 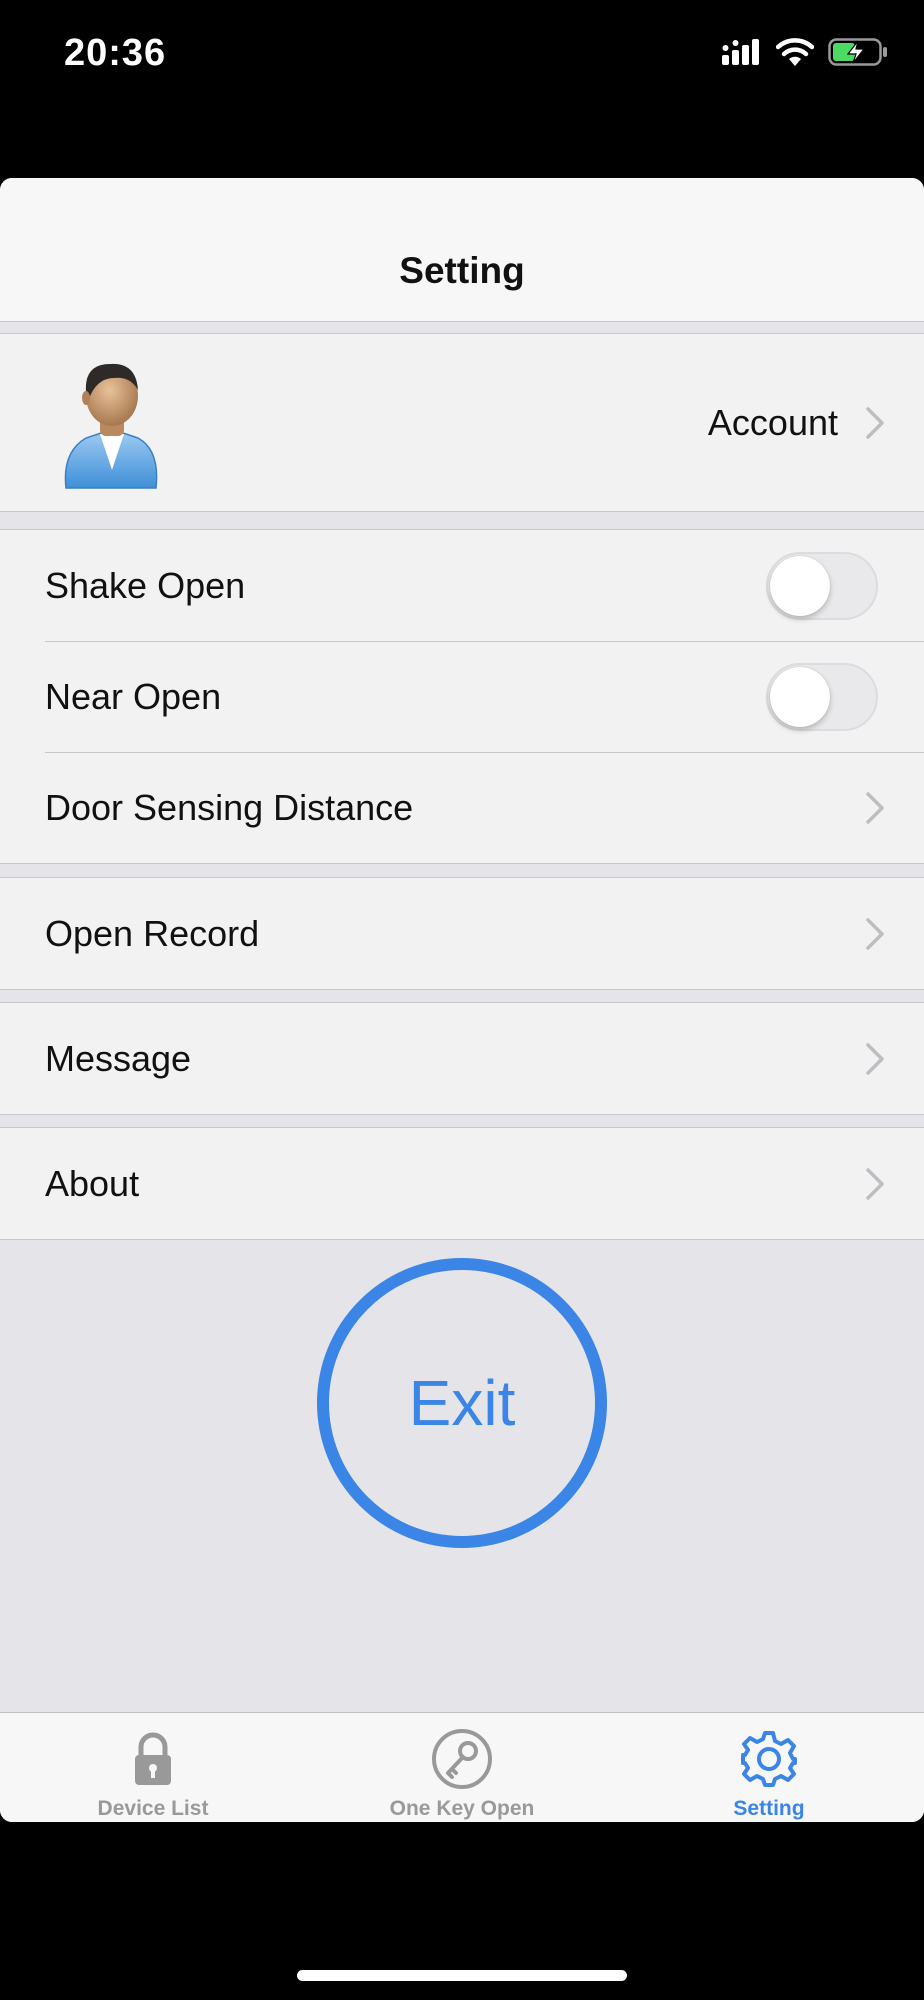 What do you see at coordinates (740, 52) in the screenshot?
I see `signal-icon` at bounding box center [740, 52].